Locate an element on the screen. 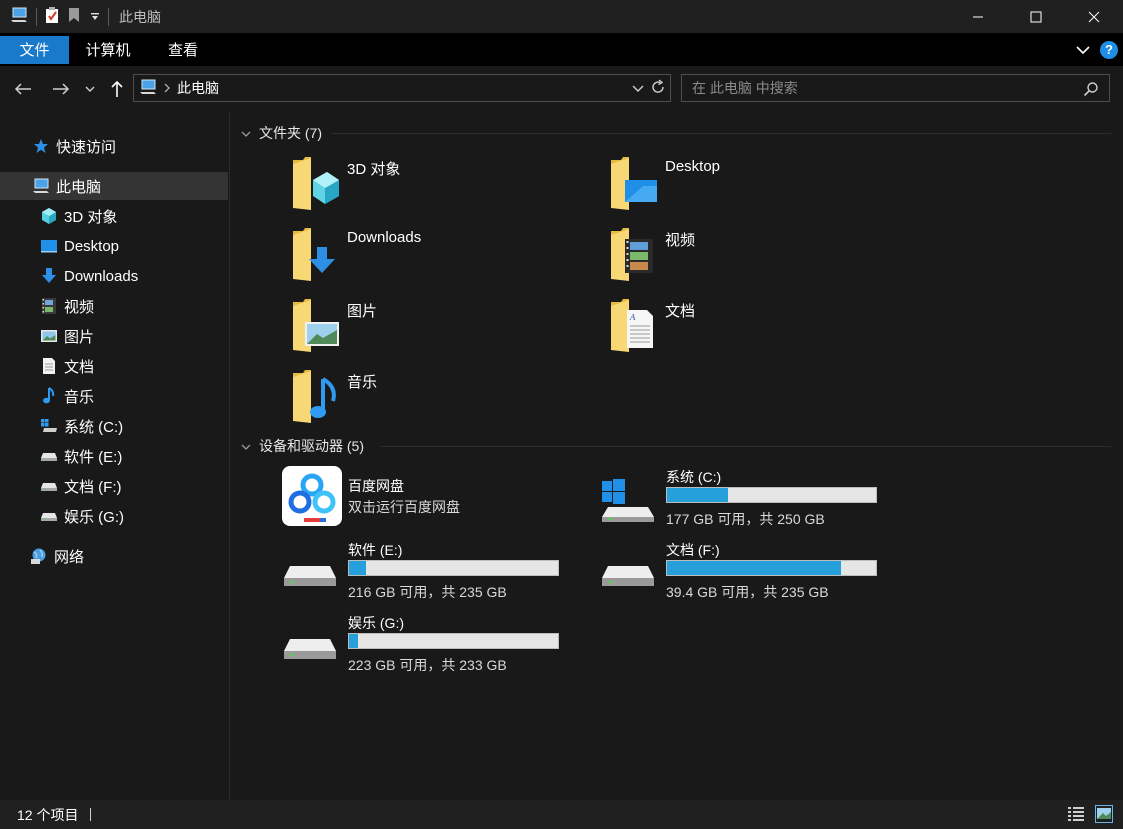 The width and height of the screenshot is (1123, 829). drive-name: 软件 (E:) is located at coordinates (375, 550).